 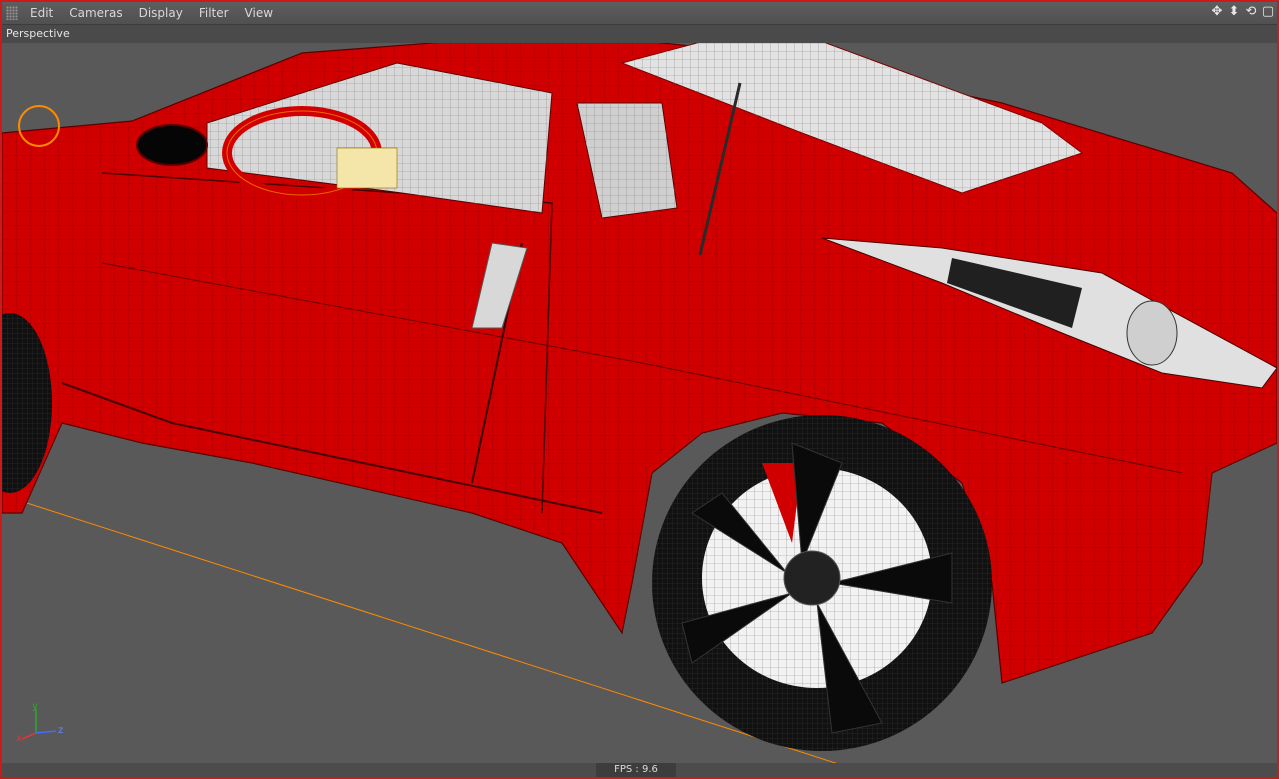 What do you see at coordinates (1268, 12) in the screenshot?
I see `maximize-icon: ▢` at bounding box center [1268, 12].